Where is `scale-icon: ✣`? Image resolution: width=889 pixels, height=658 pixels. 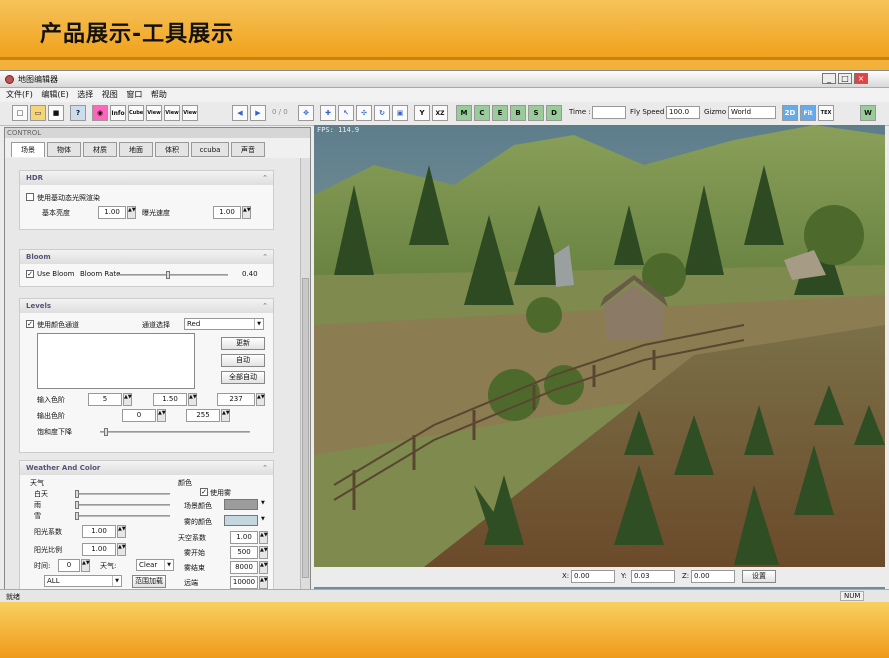 scale-icon: ✣ is located at coordinates (364, 113).